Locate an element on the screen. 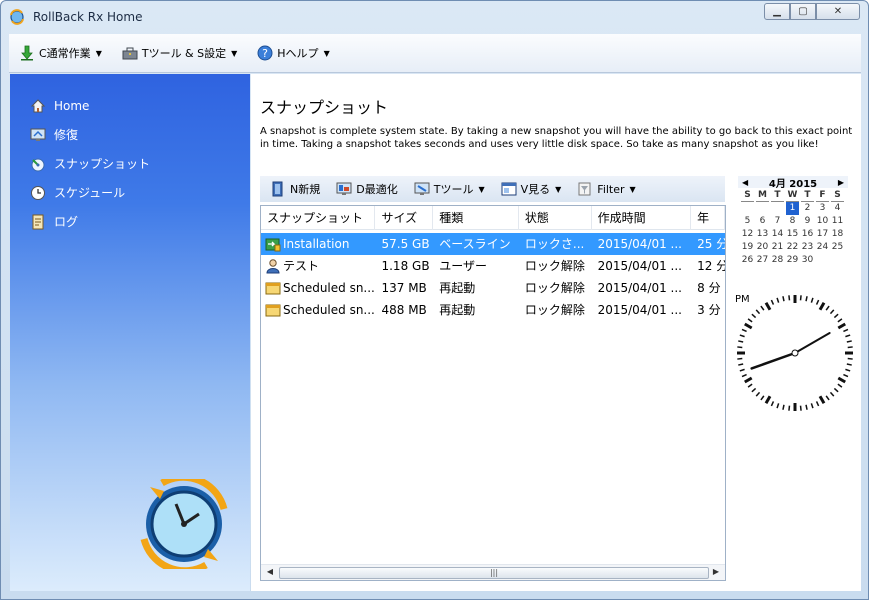  new-snapshot-button: N新規 is located at coordinates (295, 189).